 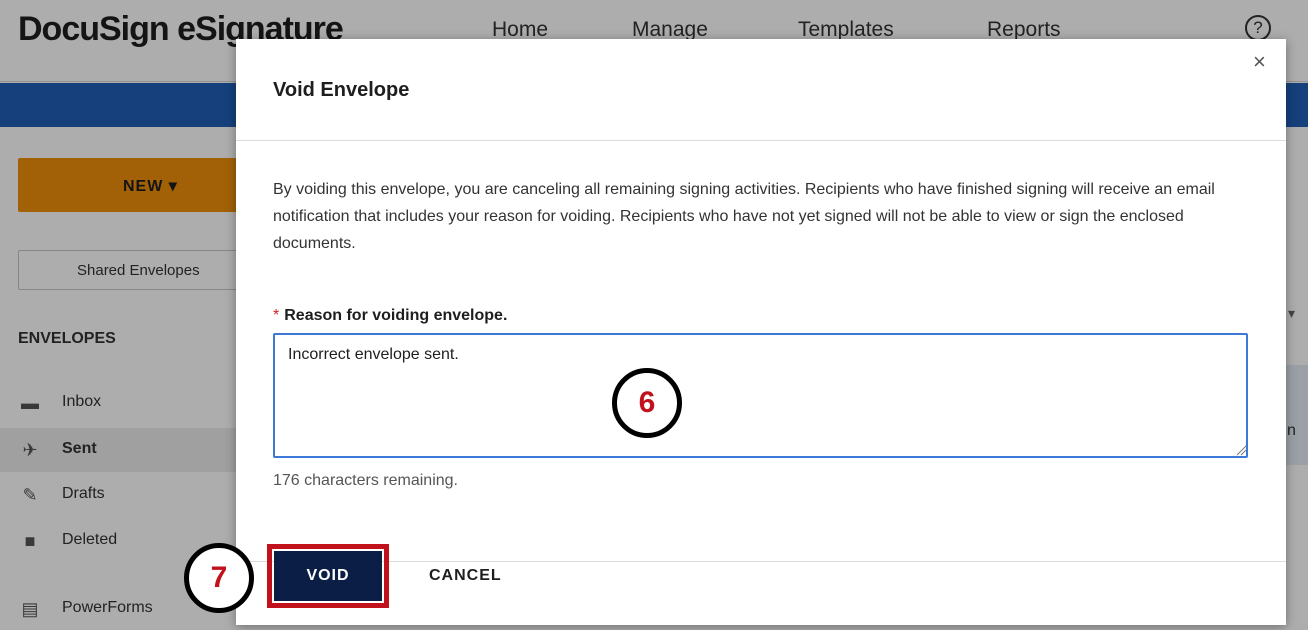 I want to click on resize-grip-icon, so click(x=1241, y=450).